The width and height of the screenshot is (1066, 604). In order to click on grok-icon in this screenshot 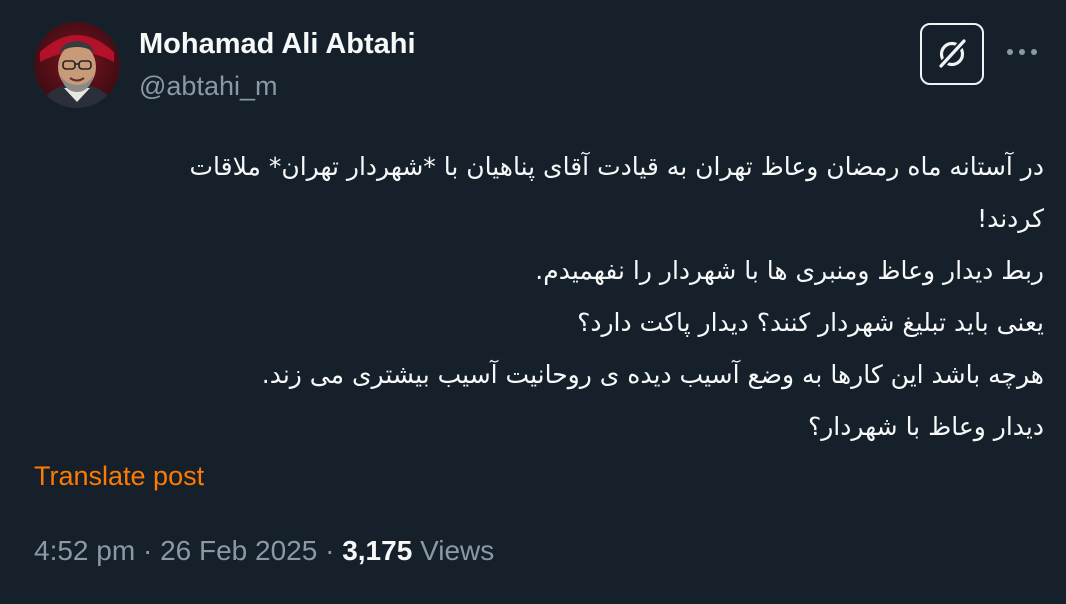, I will do `click(952, 53)`.